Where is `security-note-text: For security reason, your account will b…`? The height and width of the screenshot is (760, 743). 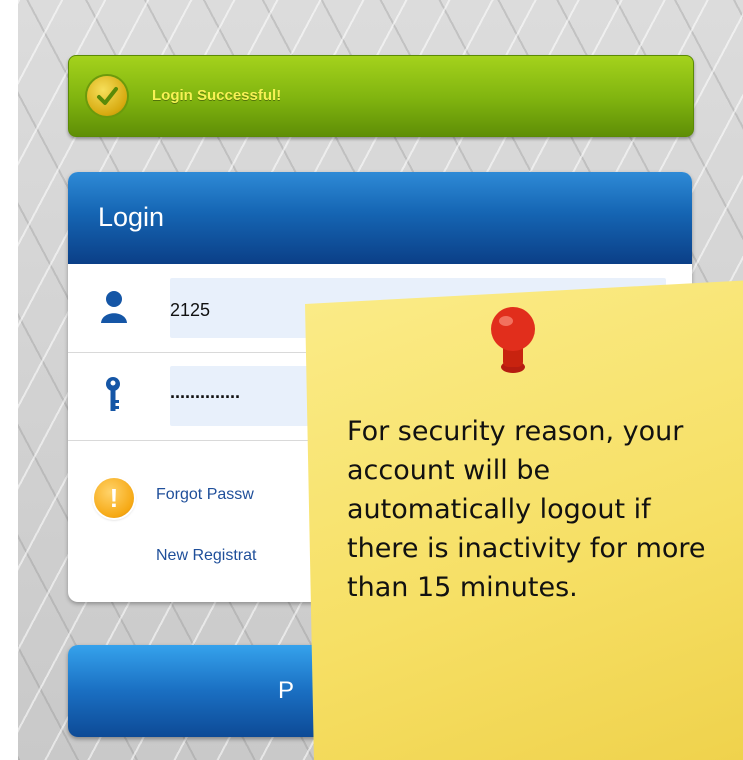
security-note-text: For security reason, your account will b… is located at coordinates (526, 509).